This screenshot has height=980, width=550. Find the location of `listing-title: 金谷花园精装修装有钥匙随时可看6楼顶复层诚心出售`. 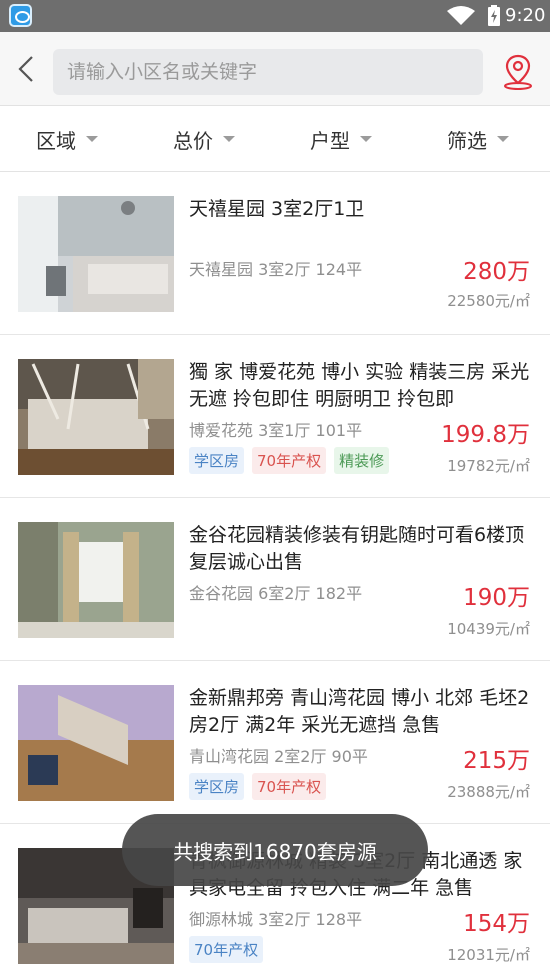

listing-title: 金谷花园精装修装有钥匙随时可看6楼顶复层诚心出售 is located at coordinates (357, 548).